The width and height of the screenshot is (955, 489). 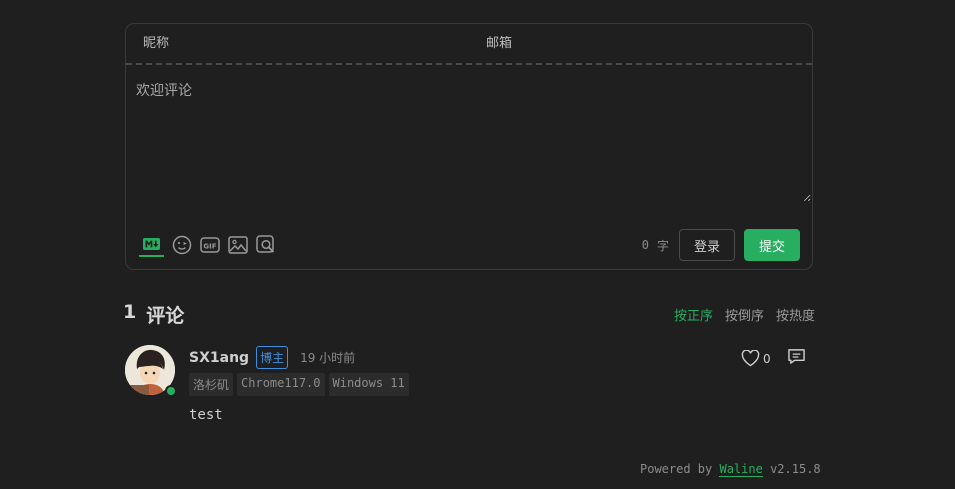 I want to click on like-button: 0, so click(x=756, y=358).